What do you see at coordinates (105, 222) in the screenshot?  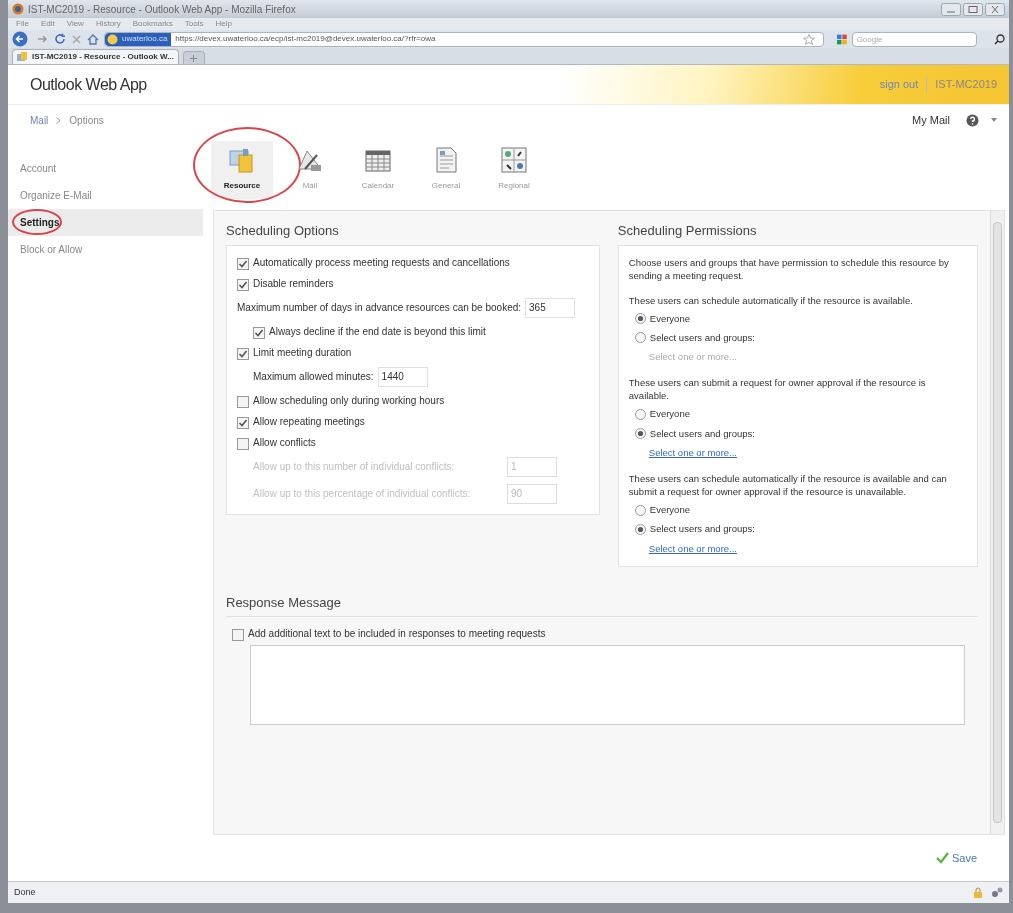 I see `sidebar-item: Settings` at bounding box center [105, 222].